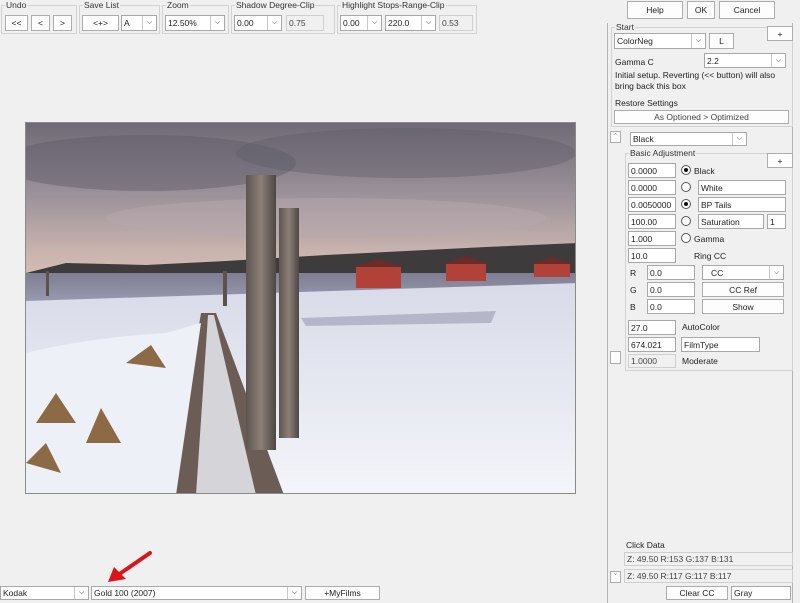 This screenshot has height=603, width=800. Describe the element at coordinates (721, 41) in the screenshot. I see `l-button: L` at that location.